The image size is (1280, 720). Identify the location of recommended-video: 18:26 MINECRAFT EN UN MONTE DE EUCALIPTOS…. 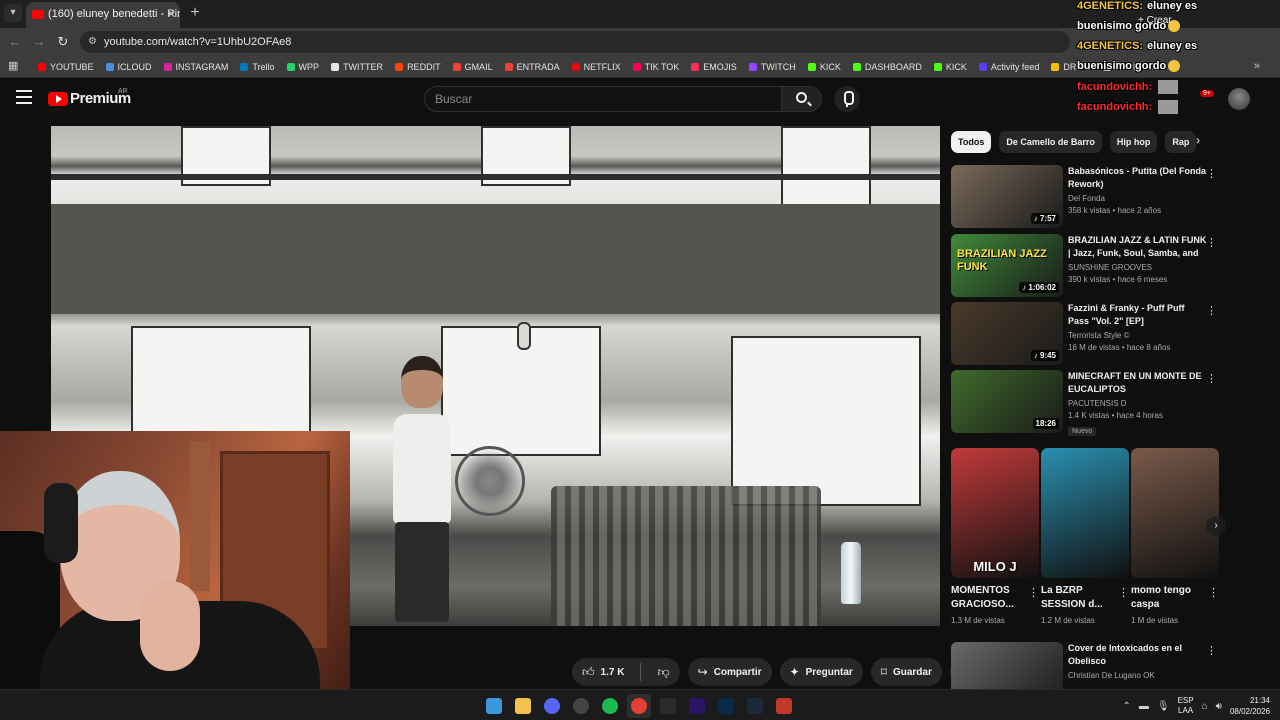
(1086, 403).